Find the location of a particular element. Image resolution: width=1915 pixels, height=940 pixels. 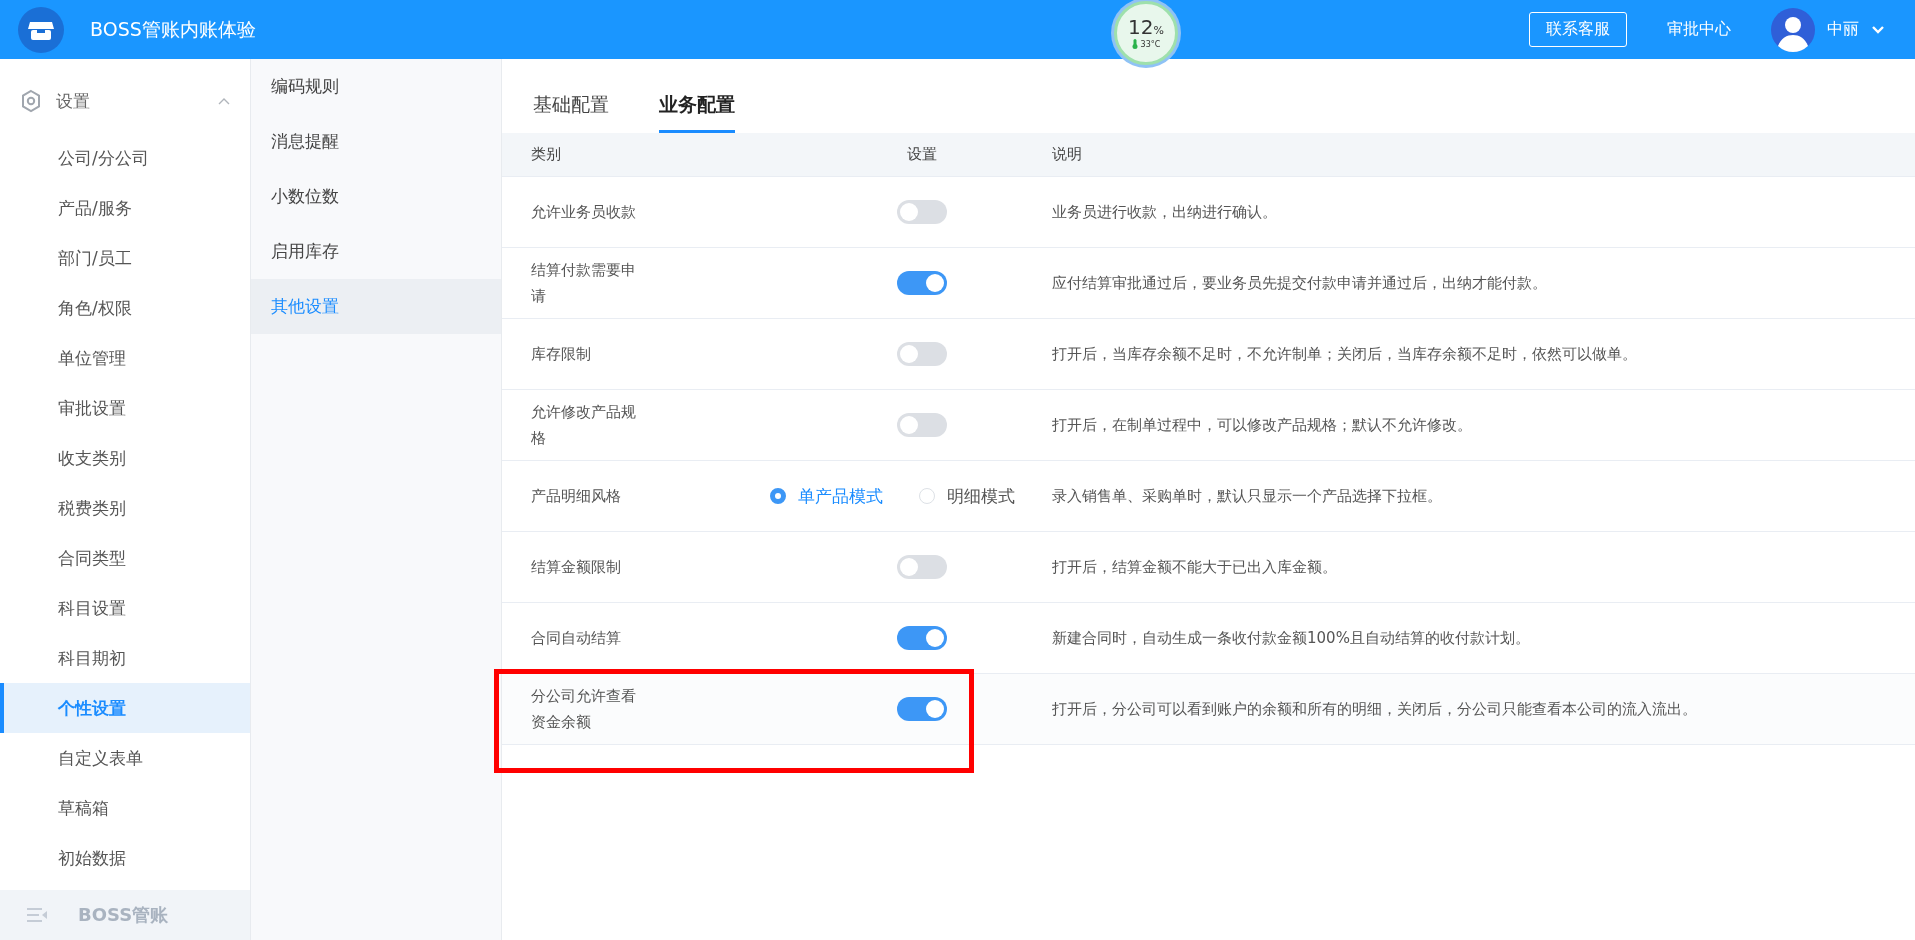

sidebar-item: 收支类别 is located at coordinates (125, 458).